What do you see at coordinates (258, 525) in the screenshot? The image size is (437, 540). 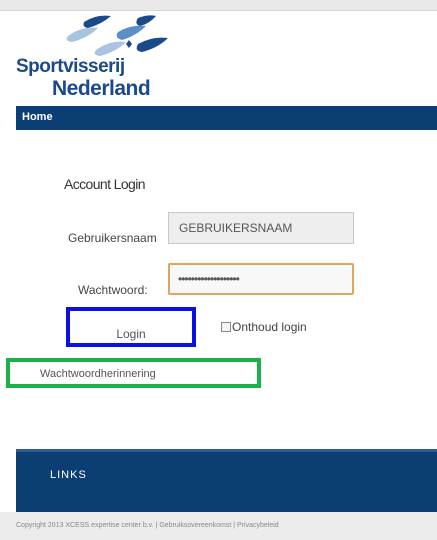 I see `privacy-link: Privacybeleid` at bounding box center [258, 525].